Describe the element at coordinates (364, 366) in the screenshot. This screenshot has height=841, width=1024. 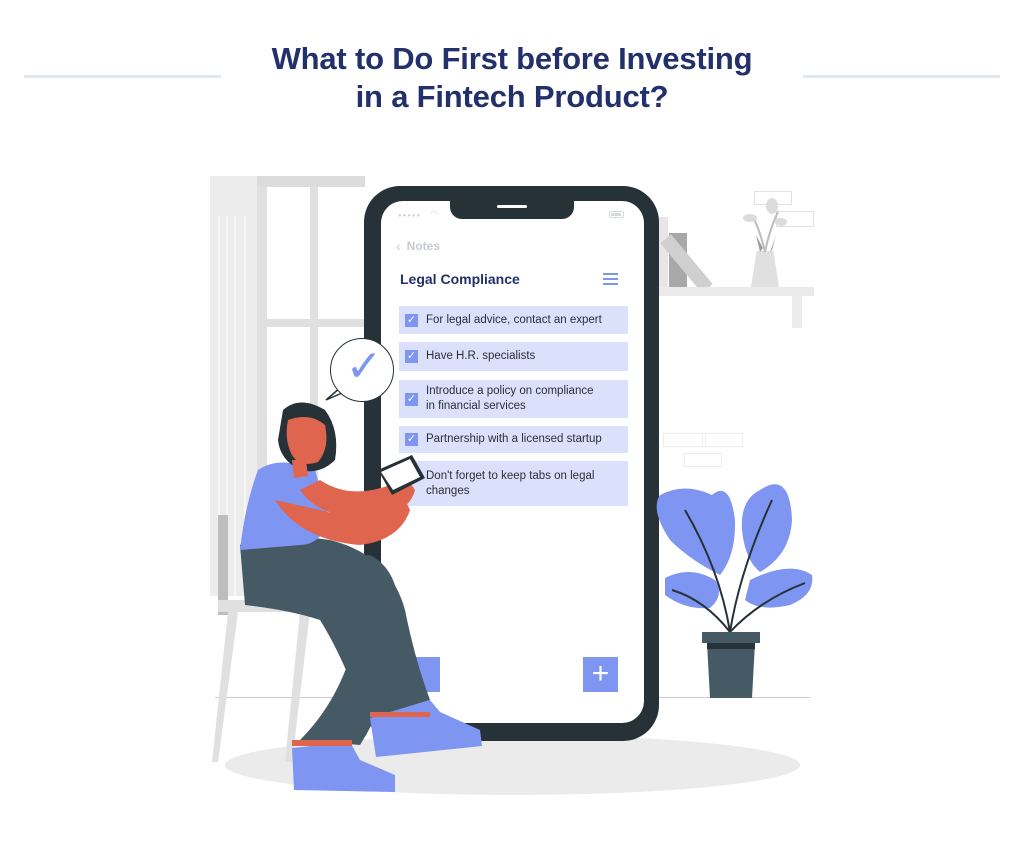
I see `check-icon: ✓` at that location.